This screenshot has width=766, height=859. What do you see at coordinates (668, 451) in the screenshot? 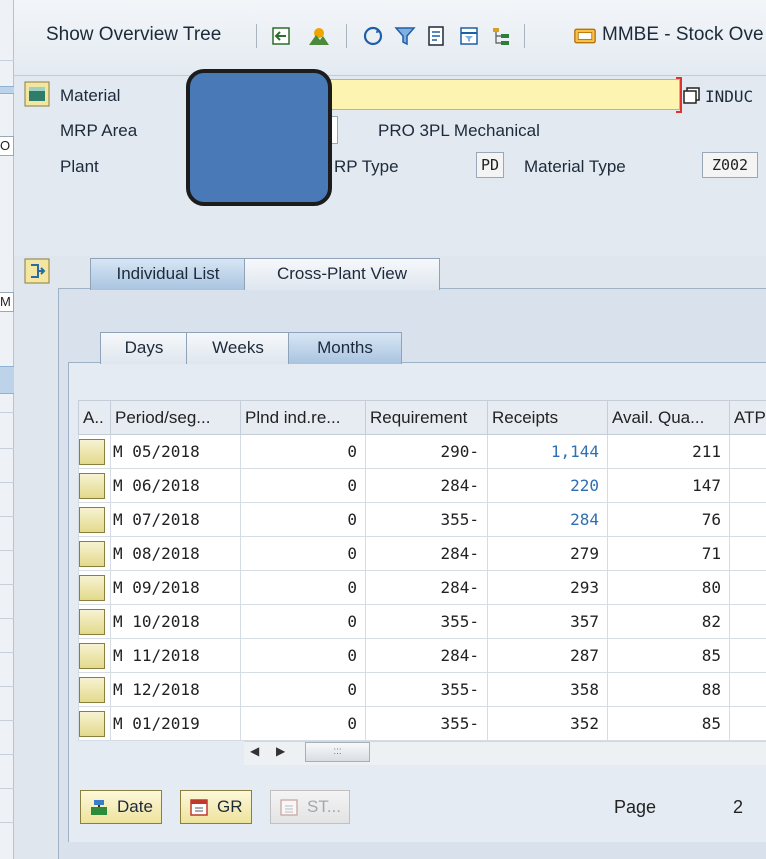
I see `available-qty-cell: 211` at bounding box center [668, 451].